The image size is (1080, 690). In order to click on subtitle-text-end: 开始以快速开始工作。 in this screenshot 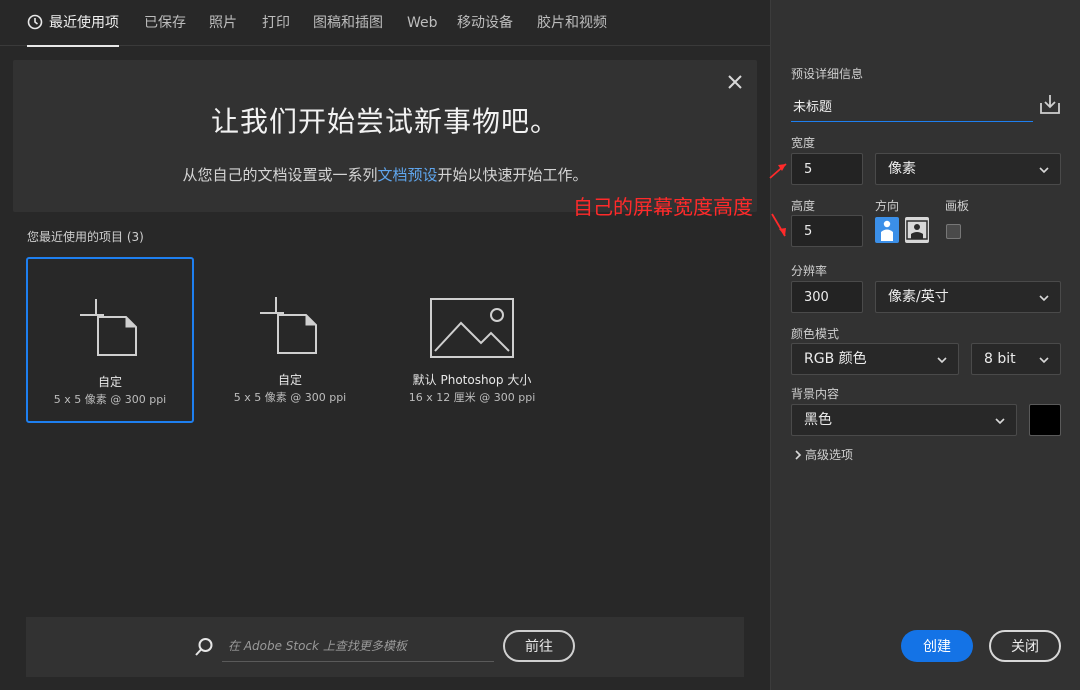, I will do `click(512, 175)`.